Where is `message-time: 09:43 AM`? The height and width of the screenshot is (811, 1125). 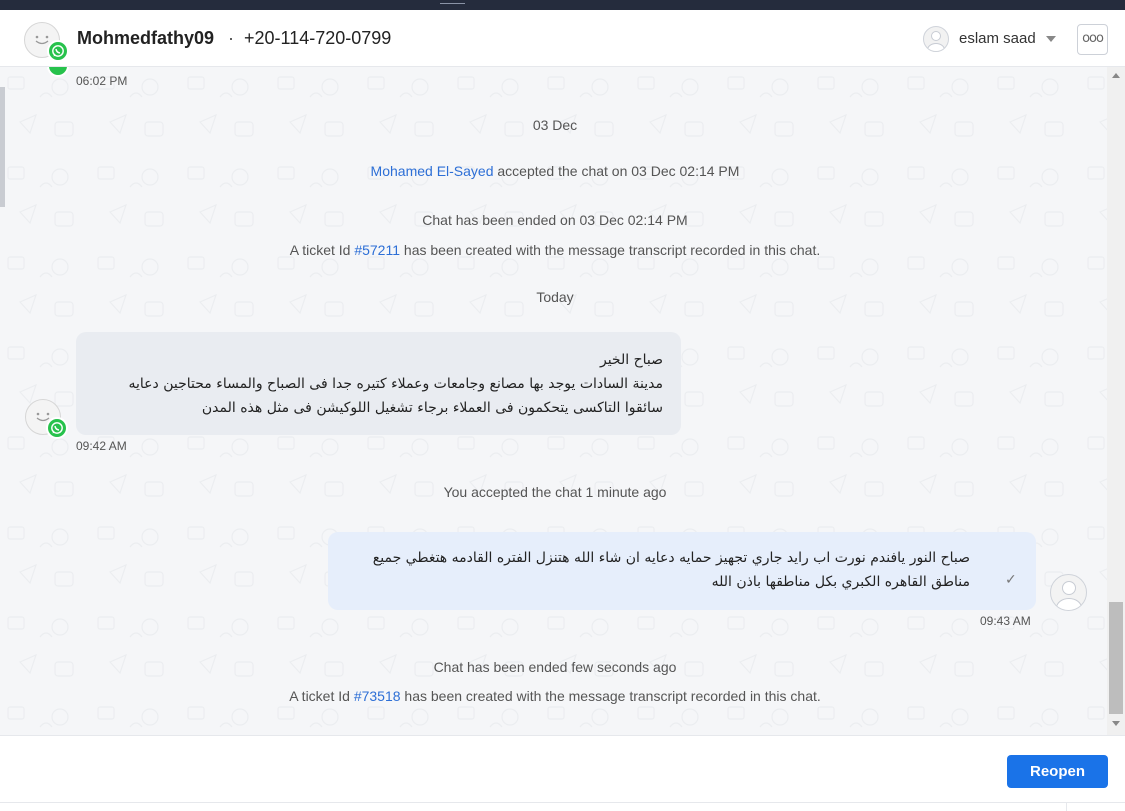
message-time: 09:43 AM is located at coordinates (1005, 621).